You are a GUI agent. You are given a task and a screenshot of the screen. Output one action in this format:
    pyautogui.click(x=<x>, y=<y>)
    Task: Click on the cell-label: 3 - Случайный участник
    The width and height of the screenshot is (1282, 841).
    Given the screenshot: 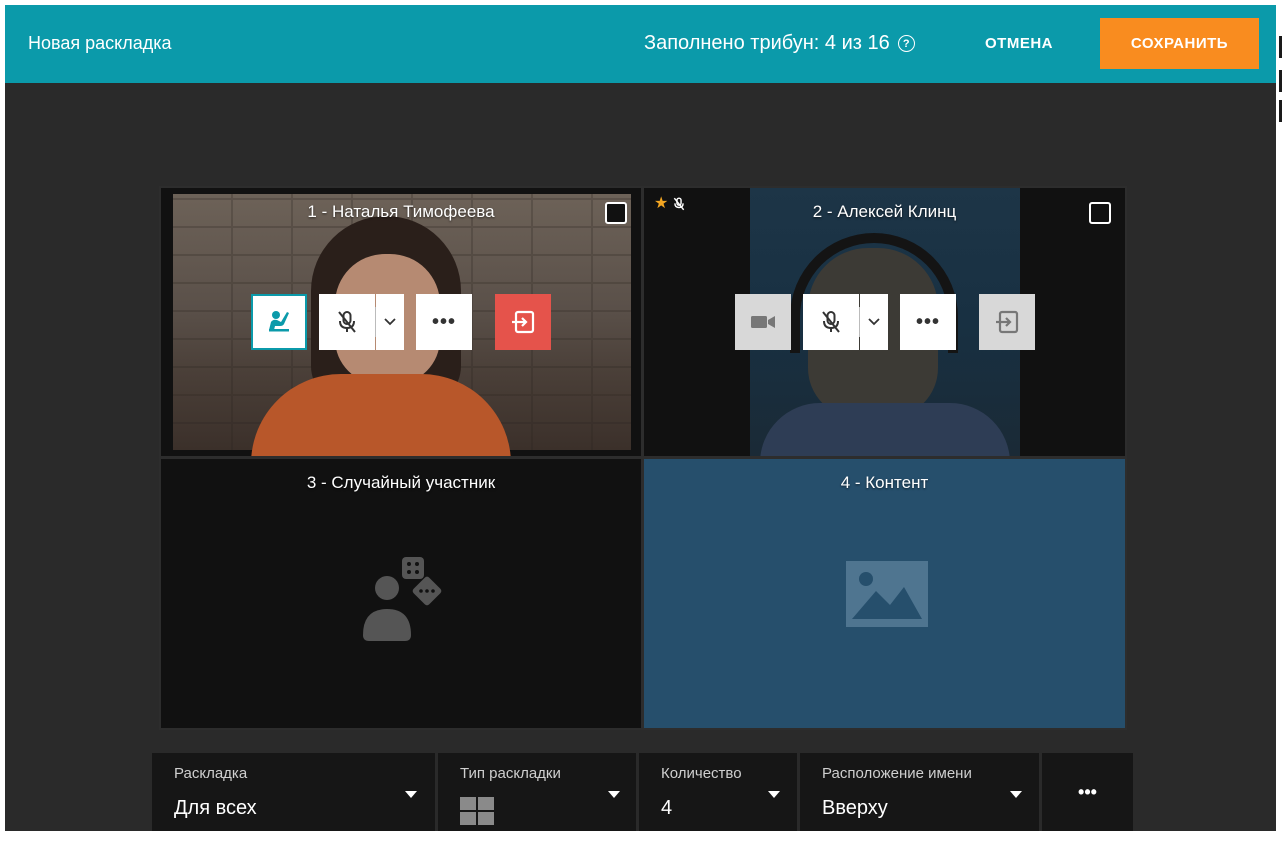 What is the action you would take?
    pyautogui.click(x=401, y=482)
    